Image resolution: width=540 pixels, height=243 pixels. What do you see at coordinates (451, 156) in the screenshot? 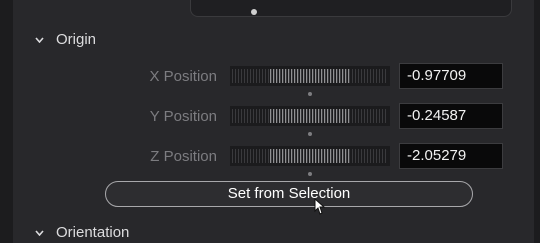
I see `z-position-value-field: -2.05279` at bounding box center [451, 156].